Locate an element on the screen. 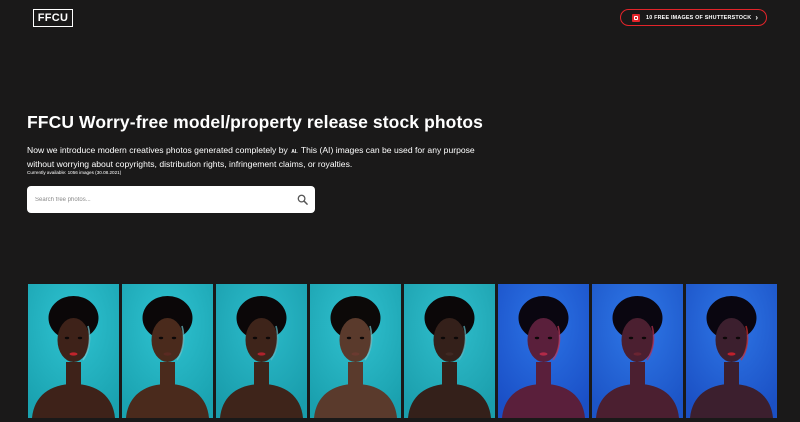 The width and height of the screenshot is (800, 422). shutterstock-promo-button: 10 FREE IMAGES OF SHUTTERSTOCK › is located at coordinates (693, 17).